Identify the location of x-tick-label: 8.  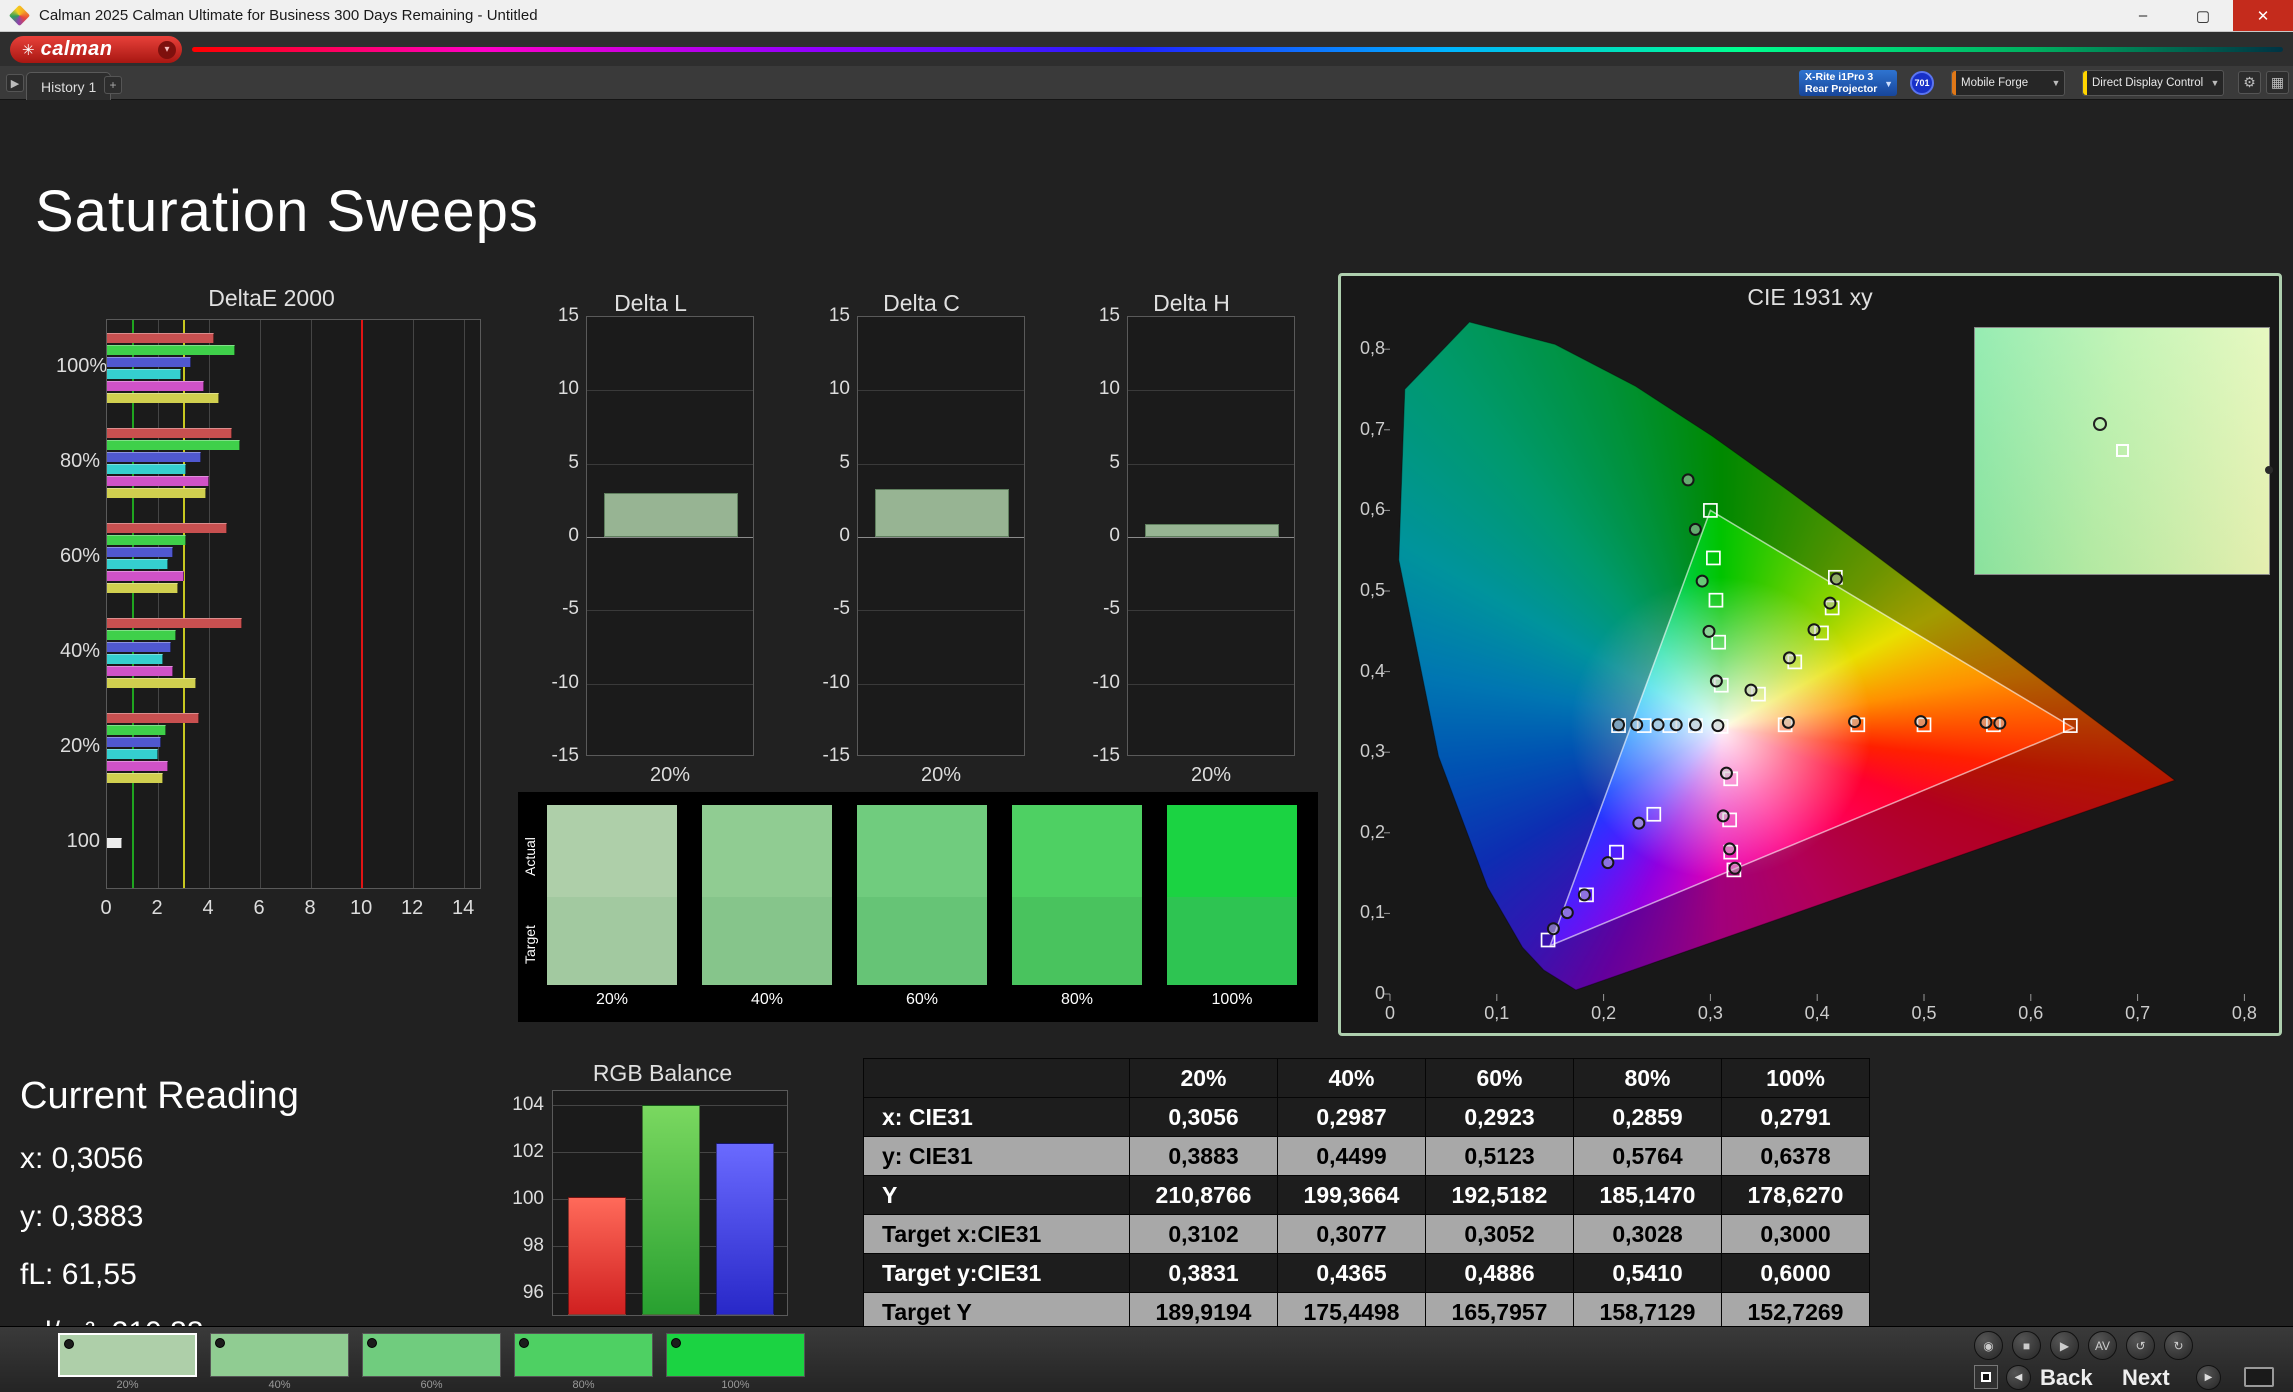
(310, 908).